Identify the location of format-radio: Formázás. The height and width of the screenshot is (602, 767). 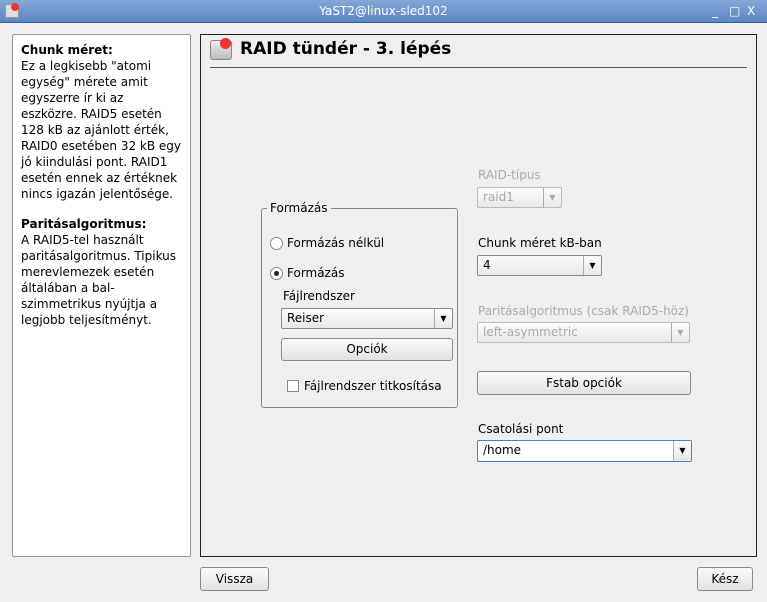
(307, 273).